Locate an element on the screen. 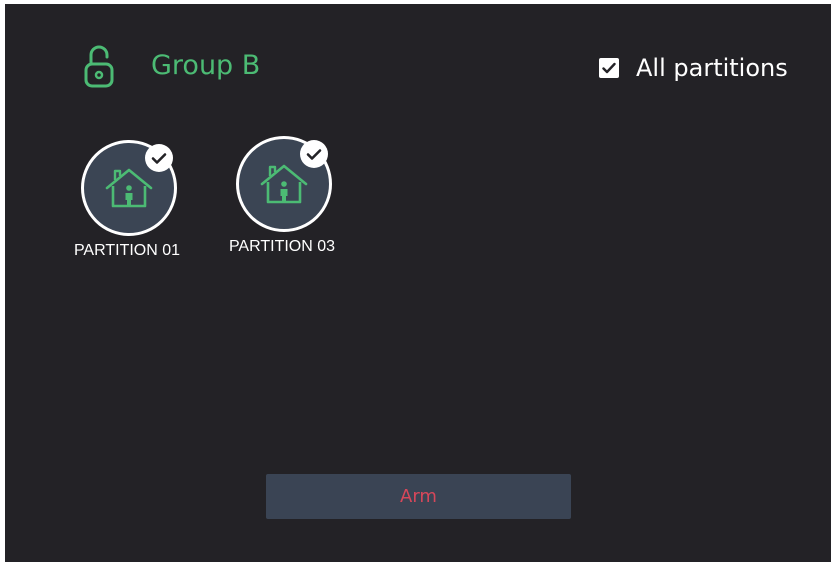 The height and width of the screenshot is (565, 834). all-partitions-label: All partitions is located at coordinates (712, 68).